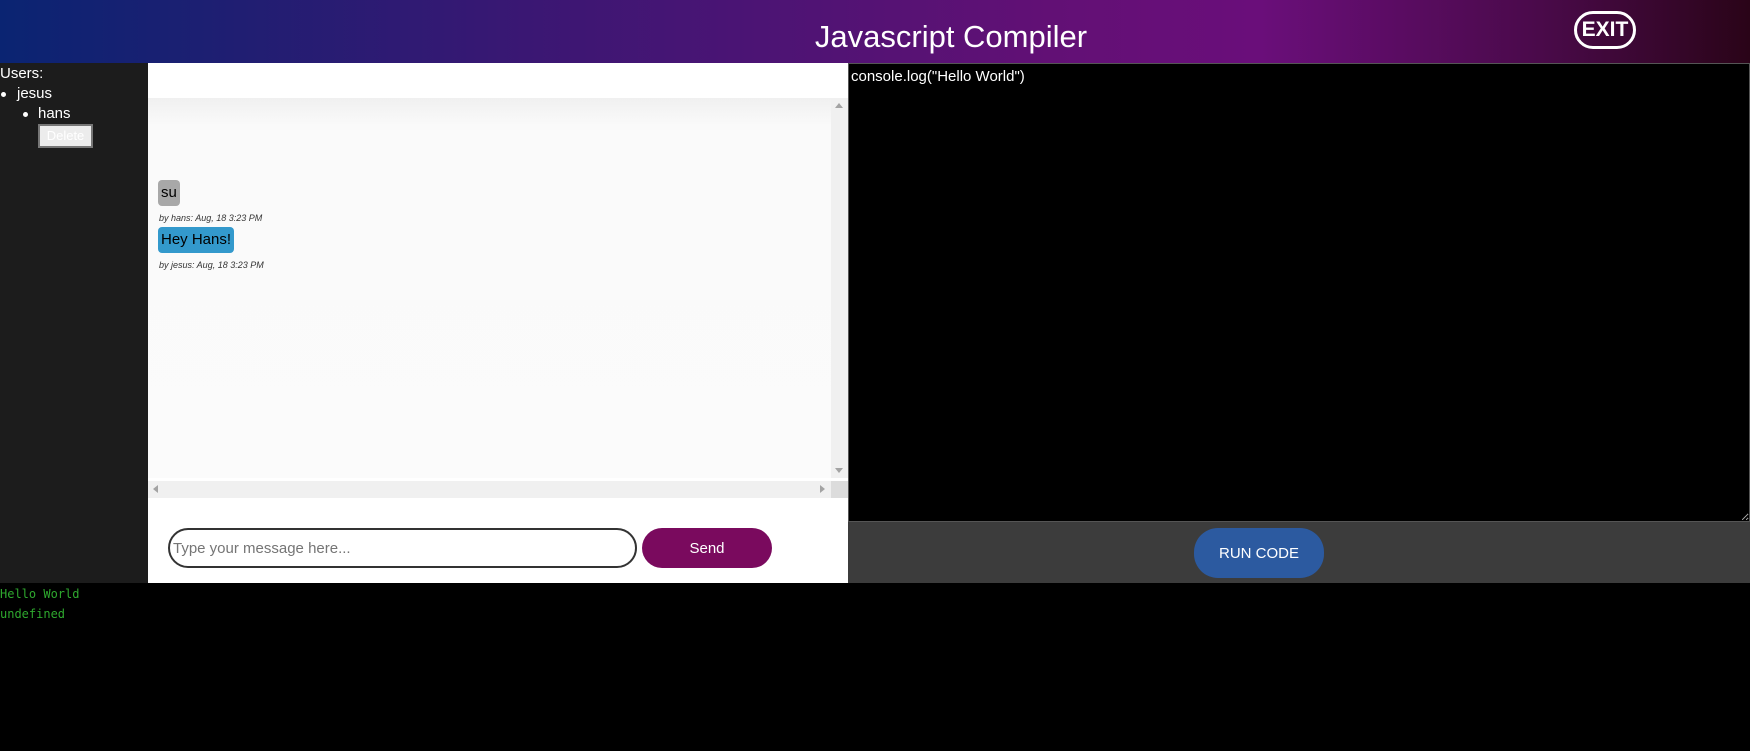 This screenshot has width=1750, height=751. What do you see at coordinates (822, 489) in the screenshot?
I see `scroll-right-icon` at bounding box center [822, 489].